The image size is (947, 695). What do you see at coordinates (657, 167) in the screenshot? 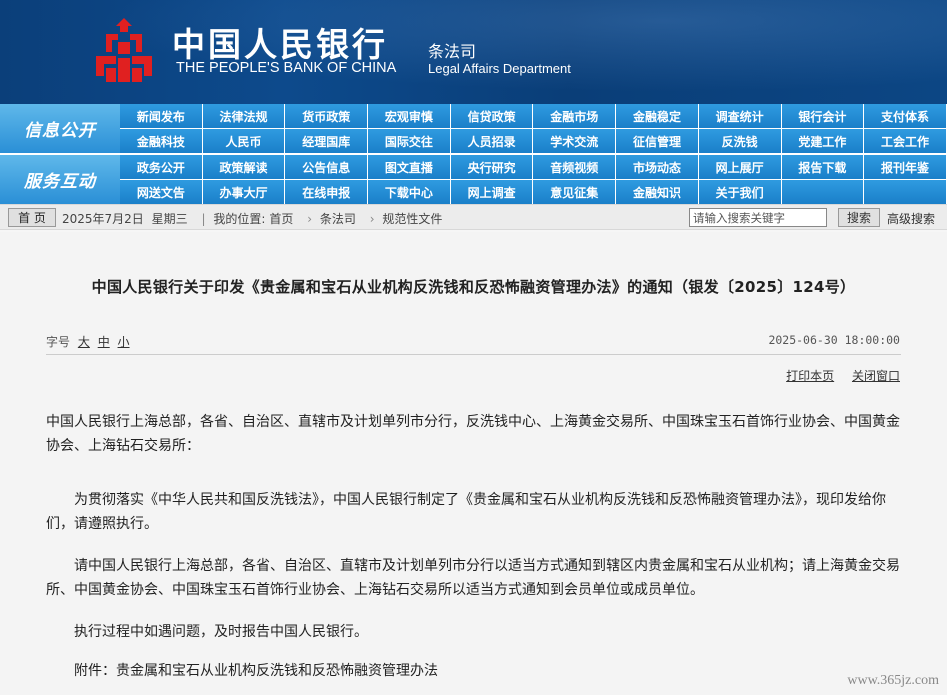
I see `nav-item: 市场动态` at bounding box center [657, 167].